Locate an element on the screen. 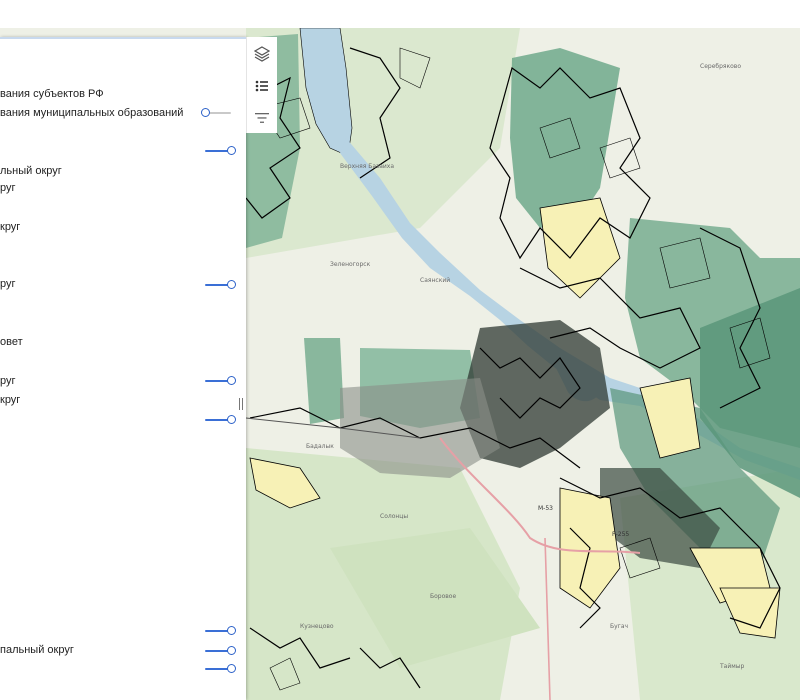 This screenshot has height=700, width=800. layers-icon is located at coordinates (262, 54).